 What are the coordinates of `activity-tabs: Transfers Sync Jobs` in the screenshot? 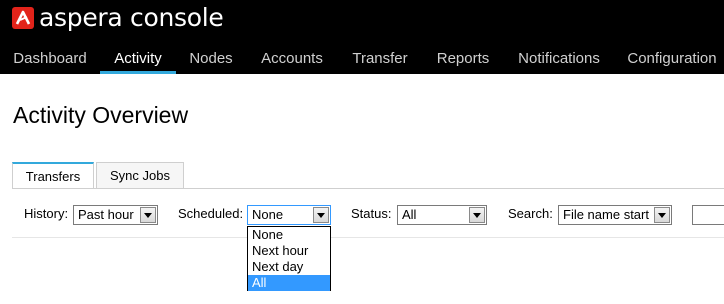 It's located at (98, 175).